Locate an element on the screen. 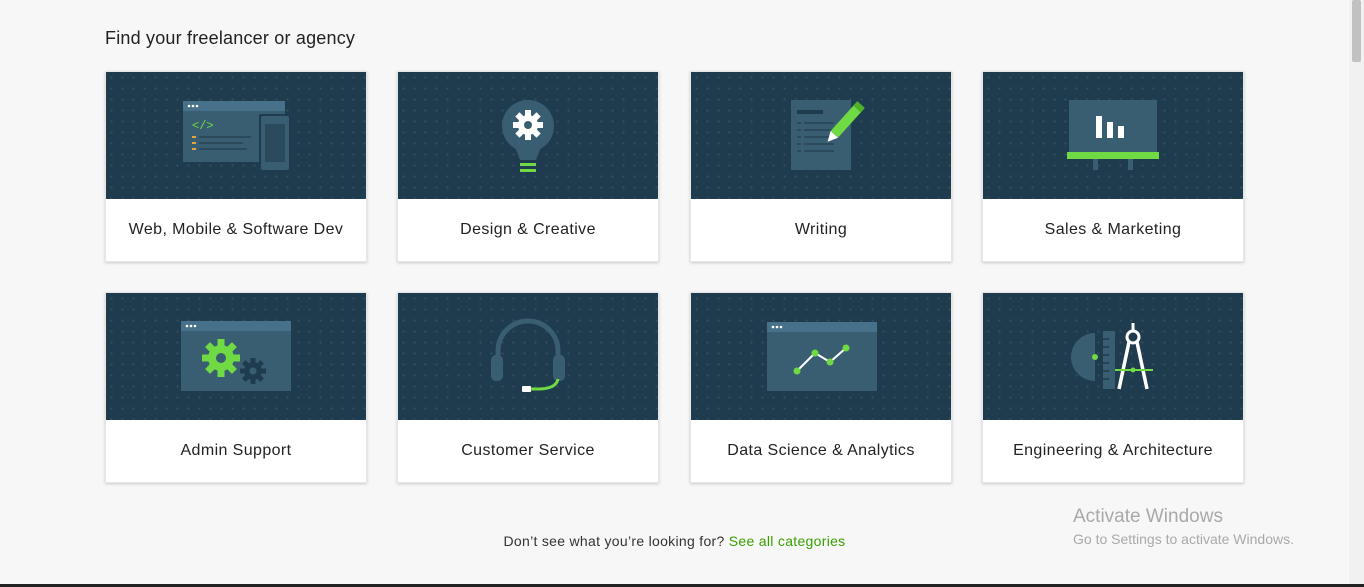 The height and width of the screenshot is (587, 1364). lightbulb-gear-icon is located at coordinates (528, 136).